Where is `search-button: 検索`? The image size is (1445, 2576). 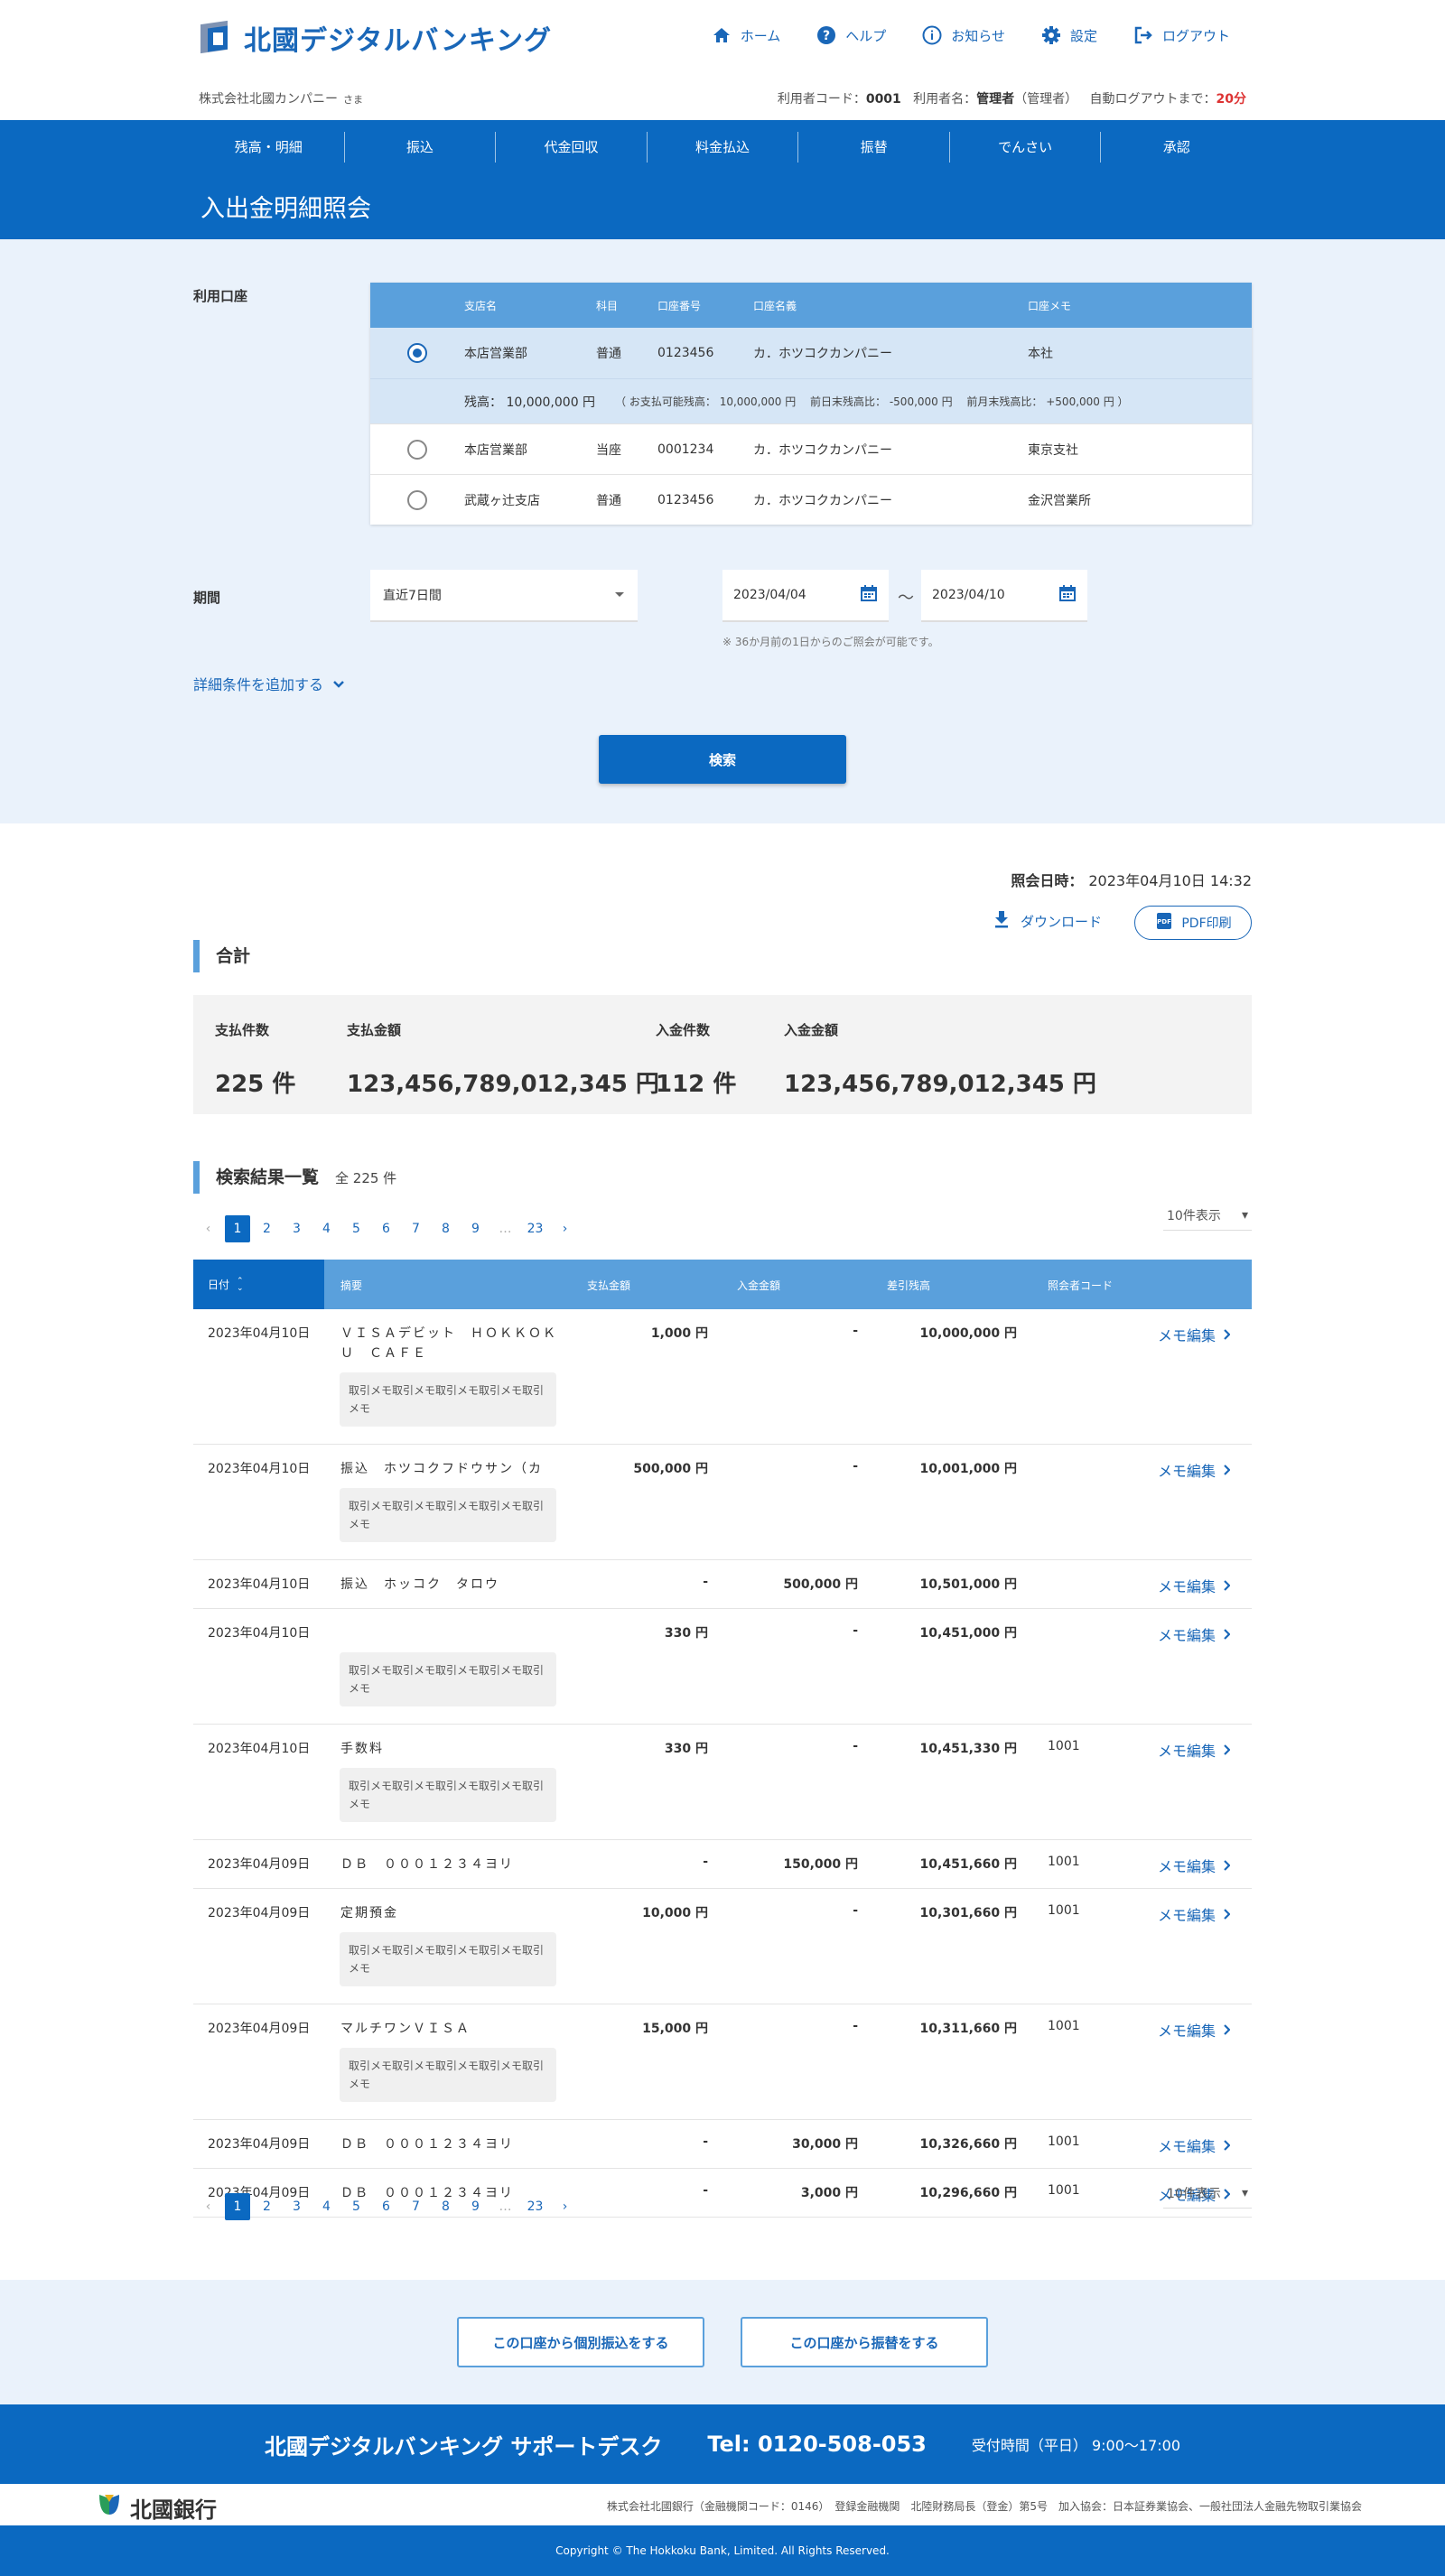
search-button: 検索 is located at coordinates (723, 759).